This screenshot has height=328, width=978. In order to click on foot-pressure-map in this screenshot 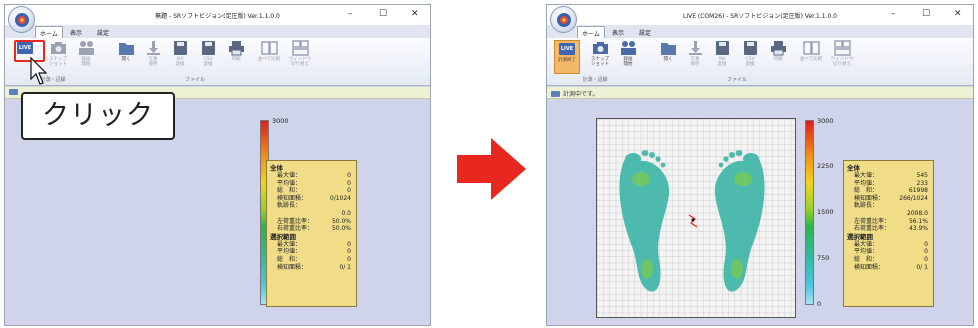, I will do `click(696, 218)`.